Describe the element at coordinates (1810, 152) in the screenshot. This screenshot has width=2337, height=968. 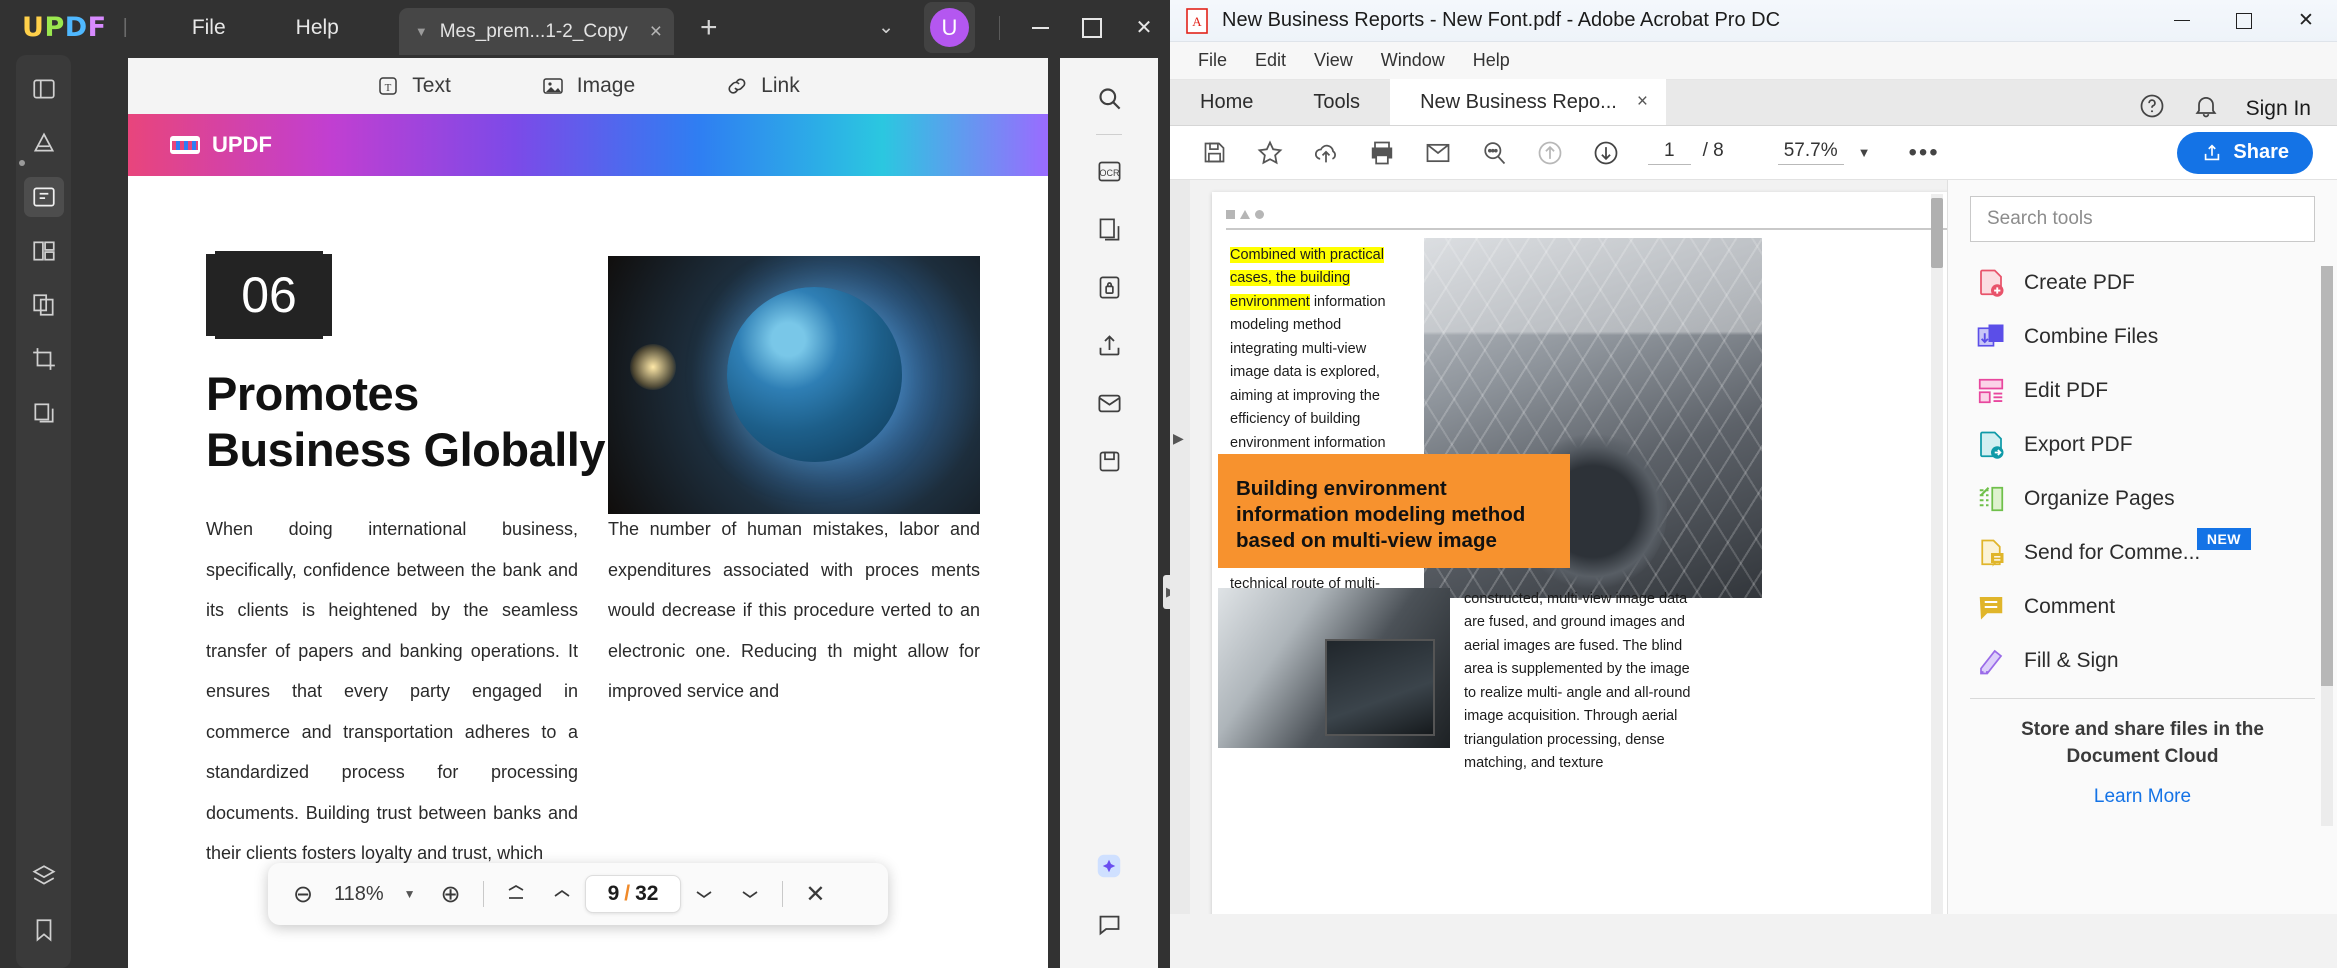
I see `zoom-level-value: 57.7%` at that location.